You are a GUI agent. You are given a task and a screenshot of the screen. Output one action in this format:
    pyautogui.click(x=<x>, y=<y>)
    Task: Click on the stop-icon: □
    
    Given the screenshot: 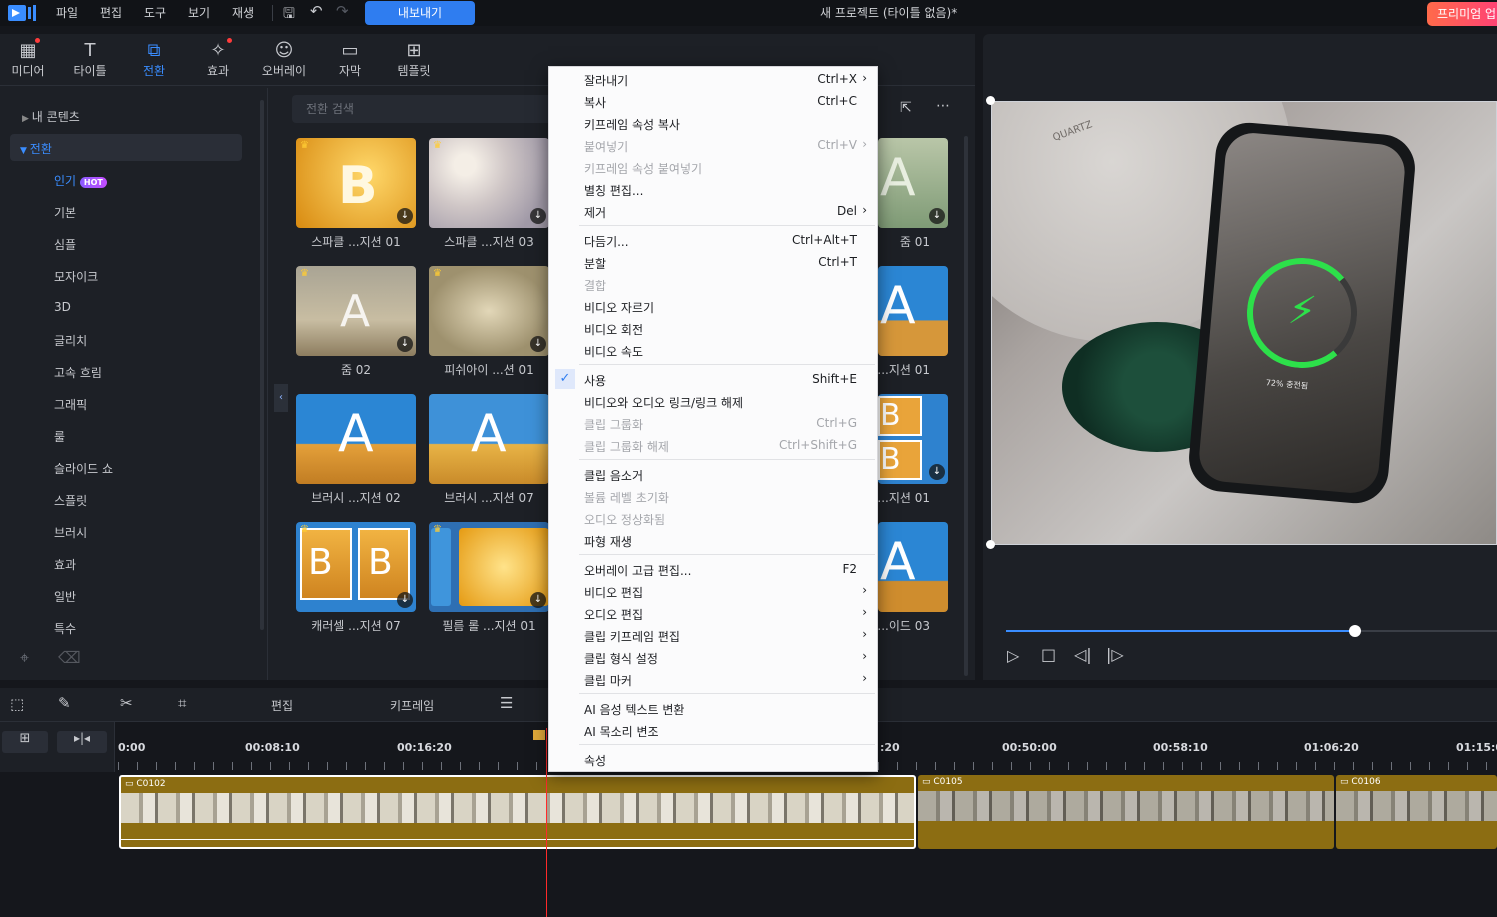 What is the action you would take?
    pyautogui.click(x=1048, y=654)
    